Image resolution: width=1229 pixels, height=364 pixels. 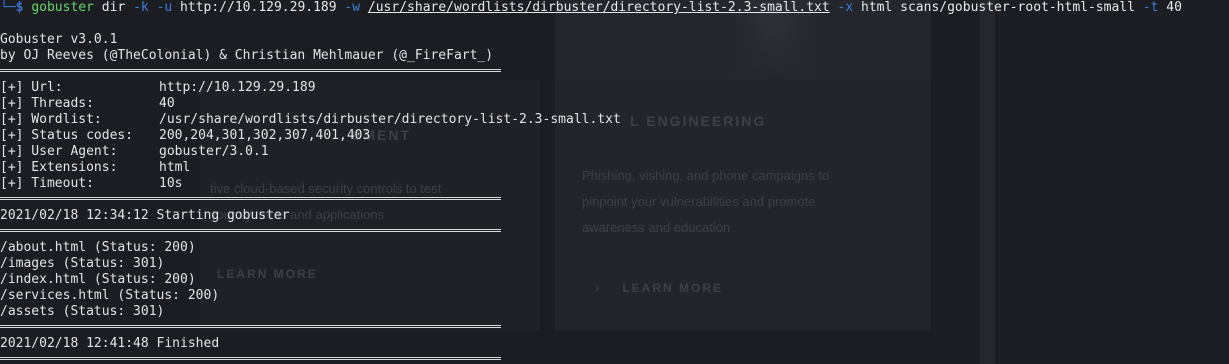 What do you see at coordinates (698, 121) in the screenshot?
I see `background-right-heading: L ENGINEERING` at bounding box center [698, 121].